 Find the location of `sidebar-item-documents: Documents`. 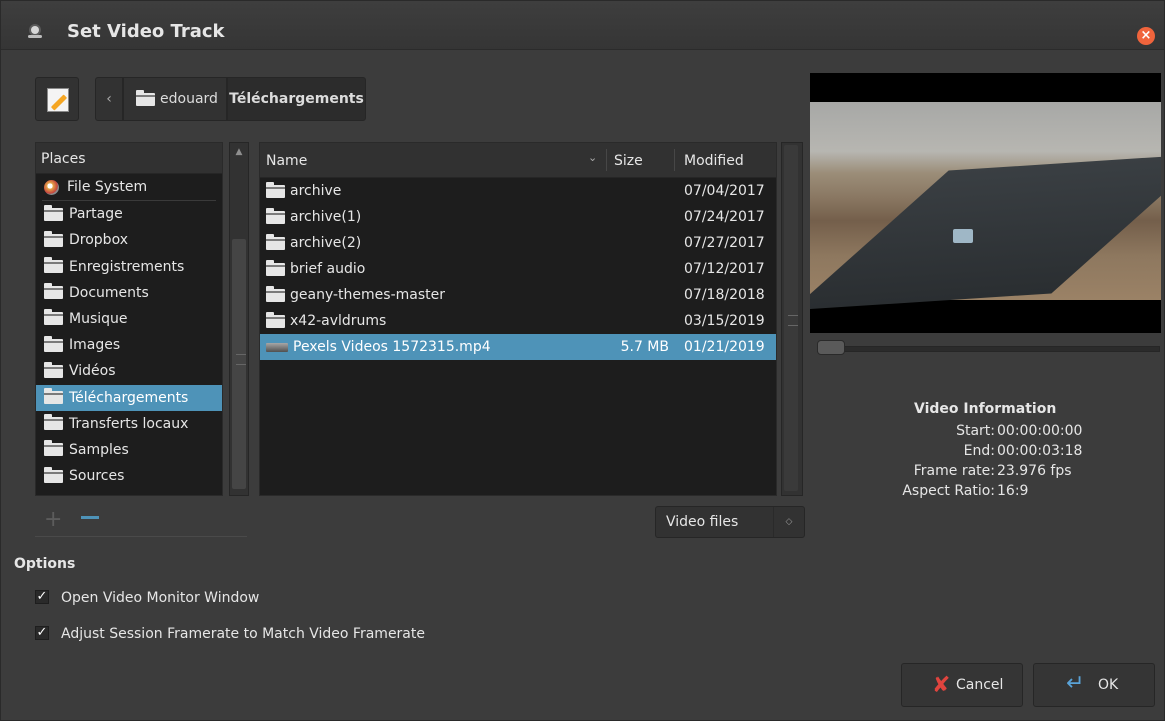

sidebar-item-documents: Documents is located at coordinates (129, 293).